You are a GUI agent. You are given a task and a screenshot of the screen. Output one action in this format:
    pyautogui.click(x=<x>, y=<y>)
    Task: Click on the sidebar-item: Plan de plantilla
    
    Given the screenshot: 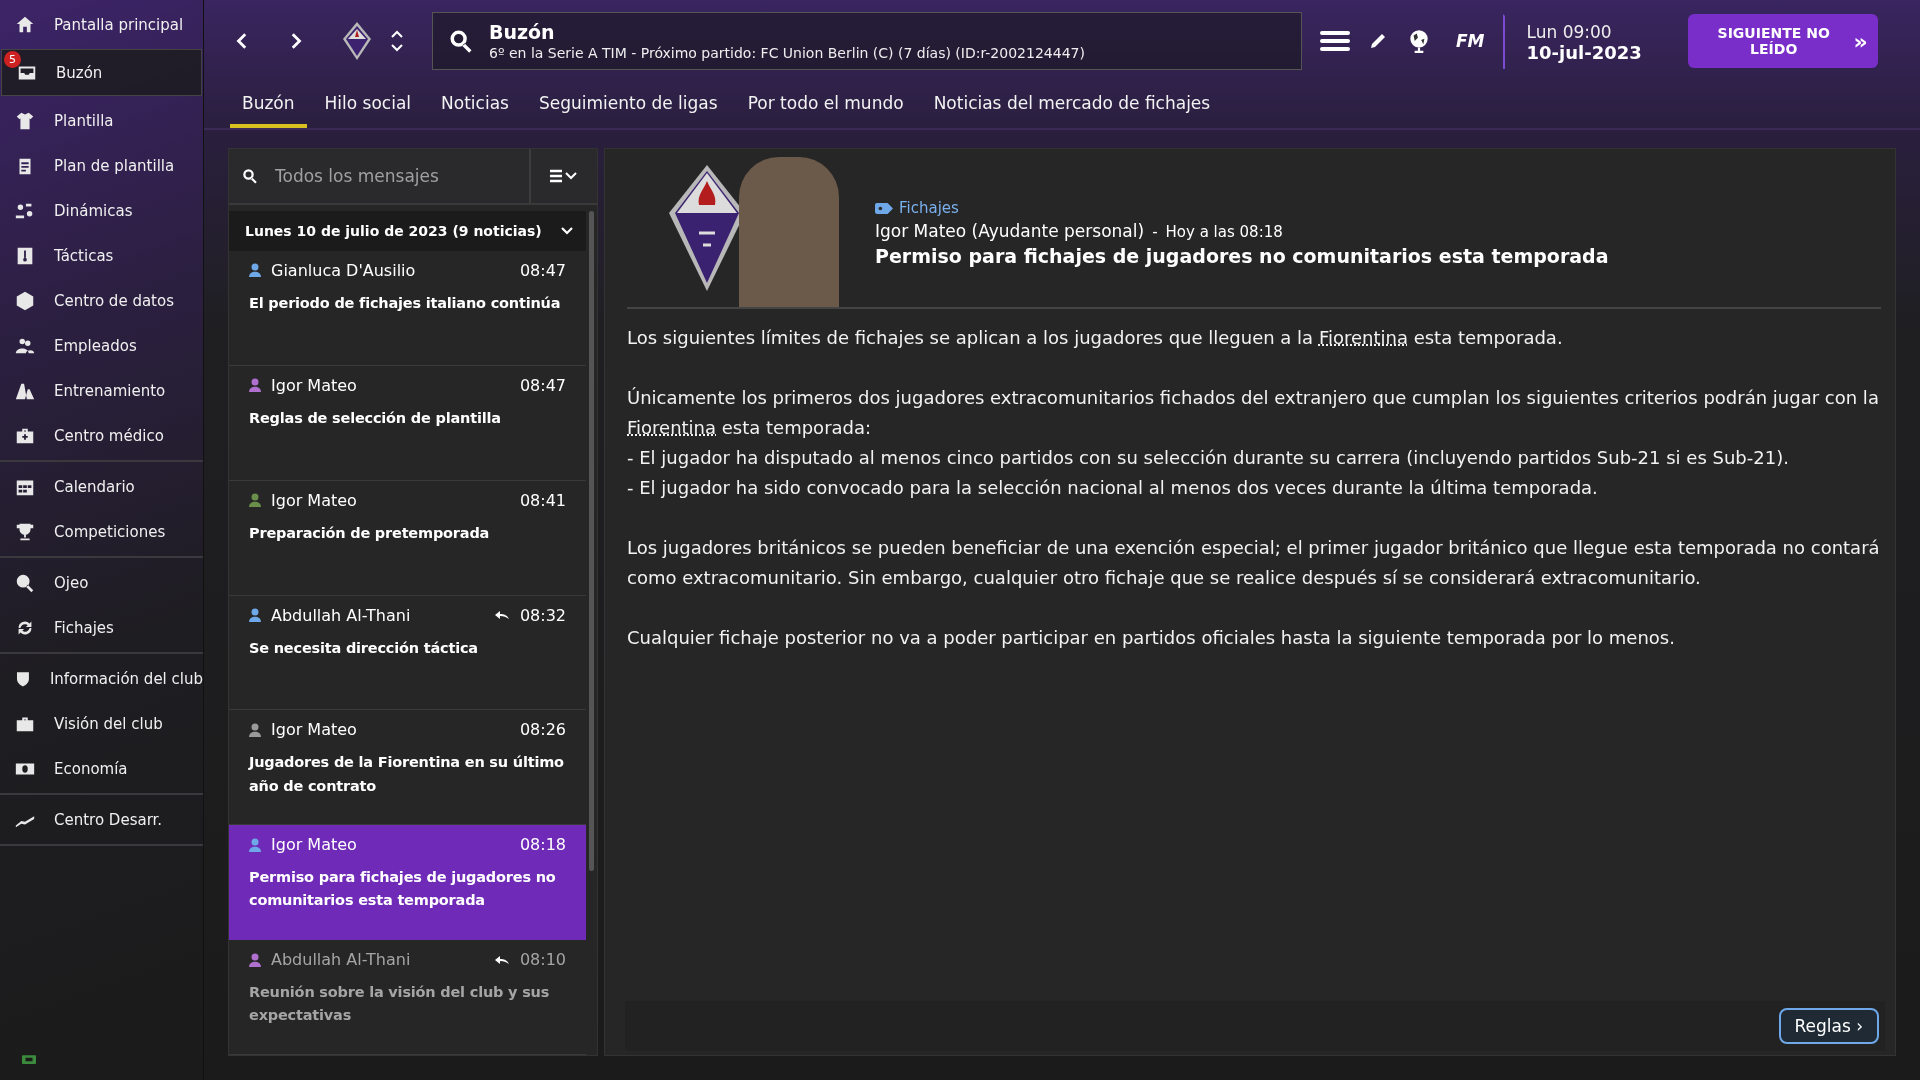 What is the action you would take?
    pyautogui.click(x=101, y=165)
    